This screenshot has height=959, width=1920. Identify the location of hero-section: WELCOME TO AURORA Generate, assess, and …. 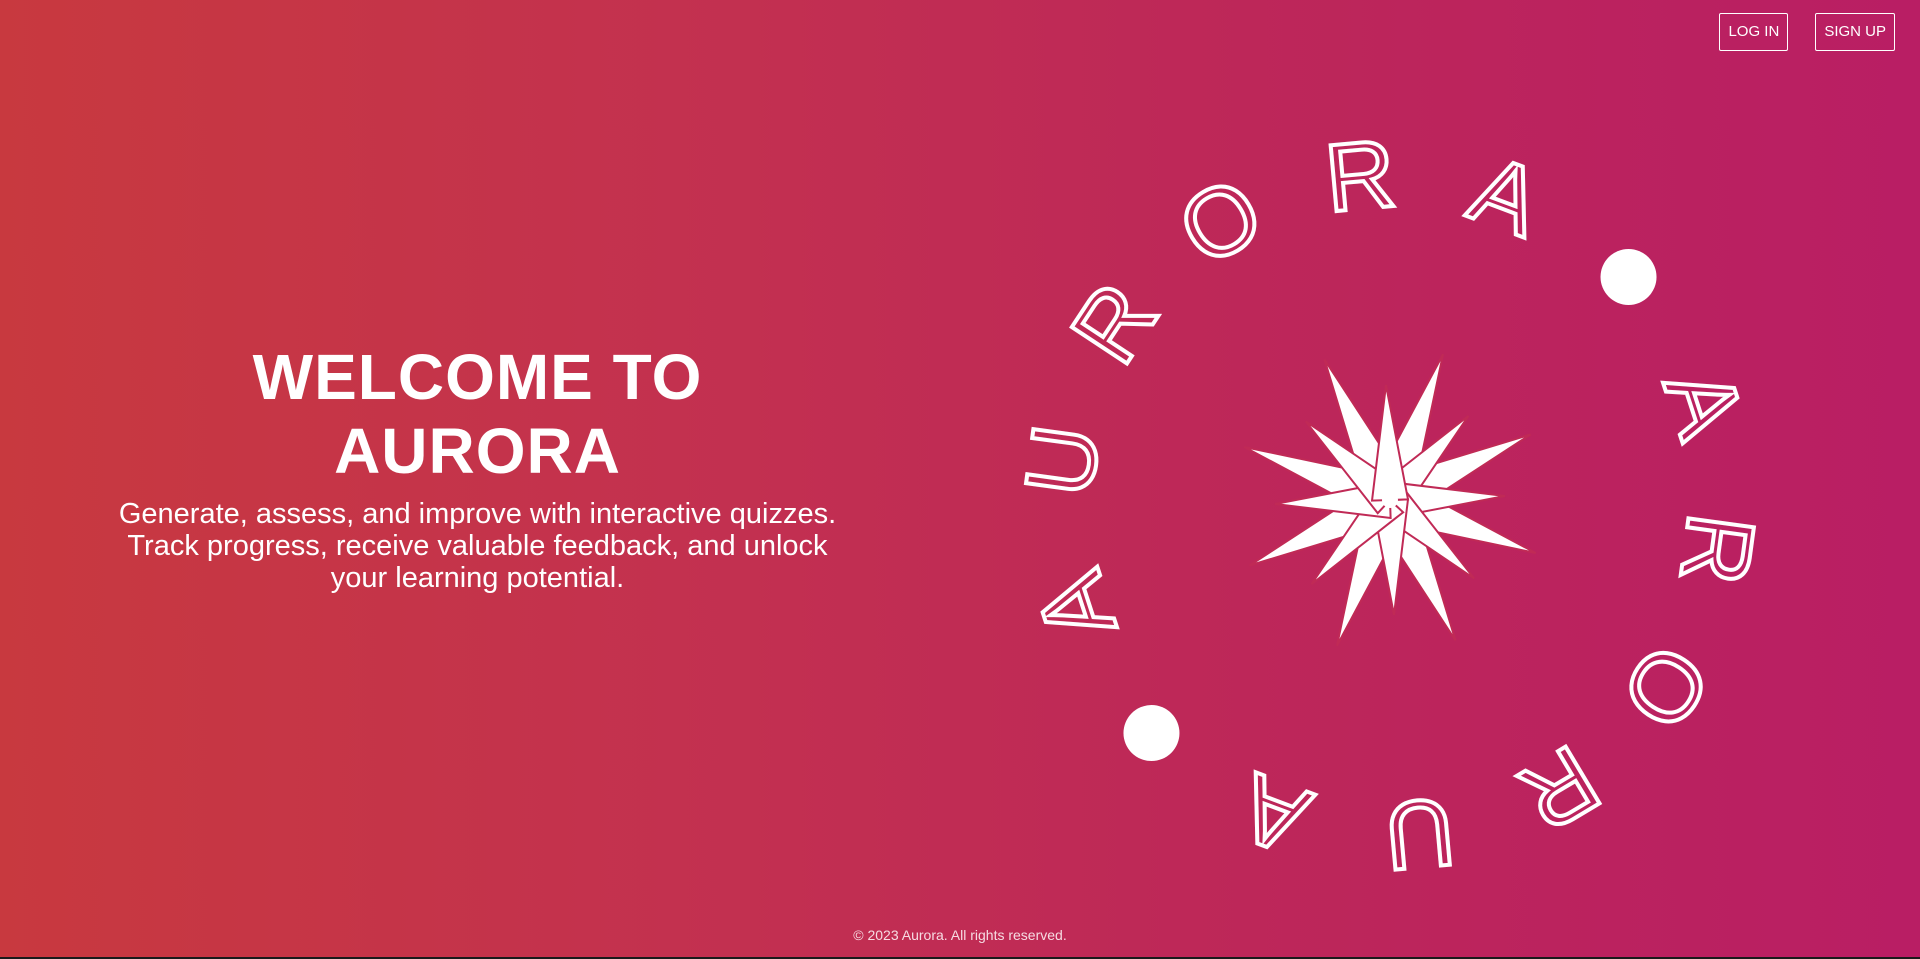
(477, 467).